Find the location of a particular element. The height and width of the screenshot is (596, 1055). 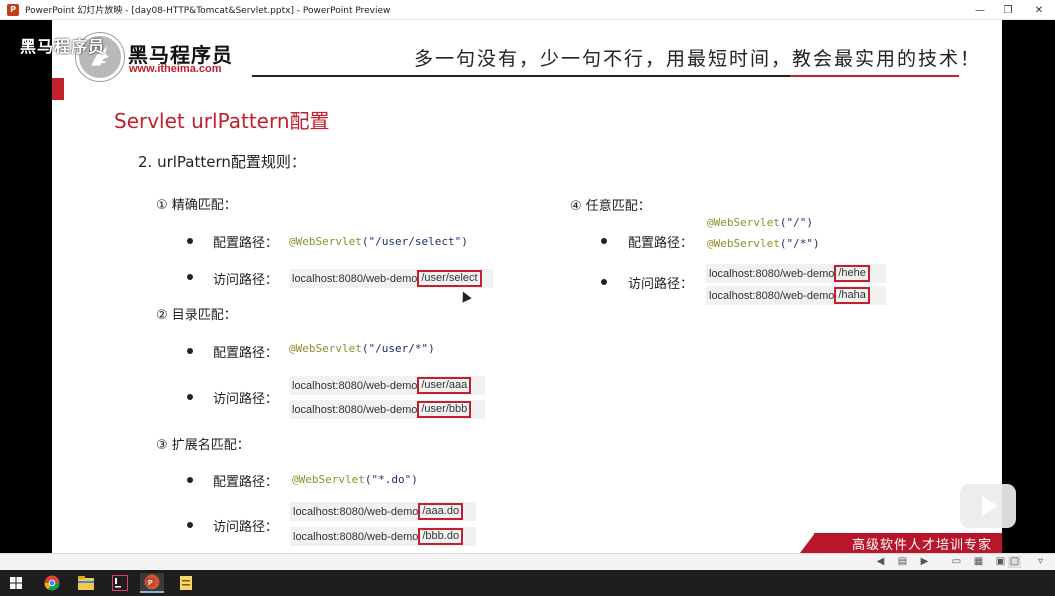

rule-dir-heading: ② 目录匹配： is located at coordinates (196, 315).